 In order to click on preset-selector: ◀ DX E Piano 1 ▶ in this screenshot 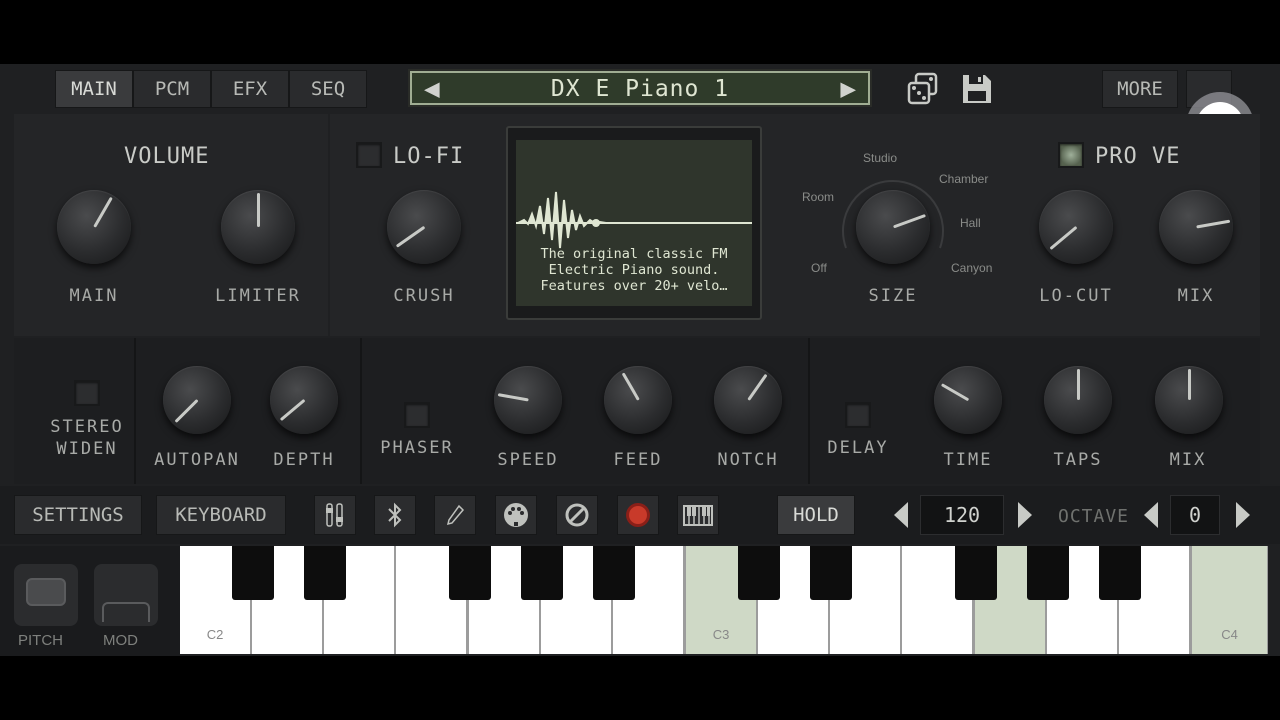, I will do `click(640, 88)`.